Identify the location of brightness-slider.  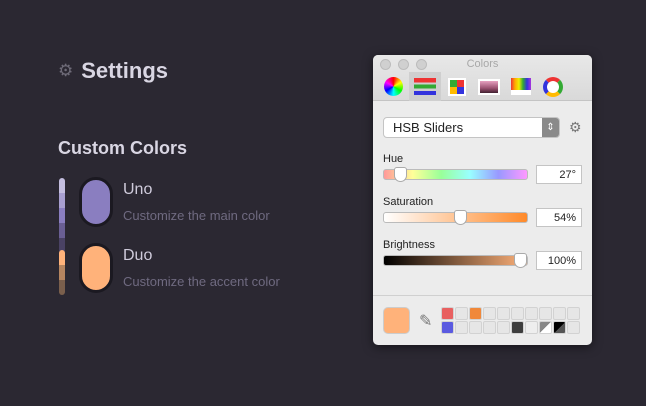
(455, 260).